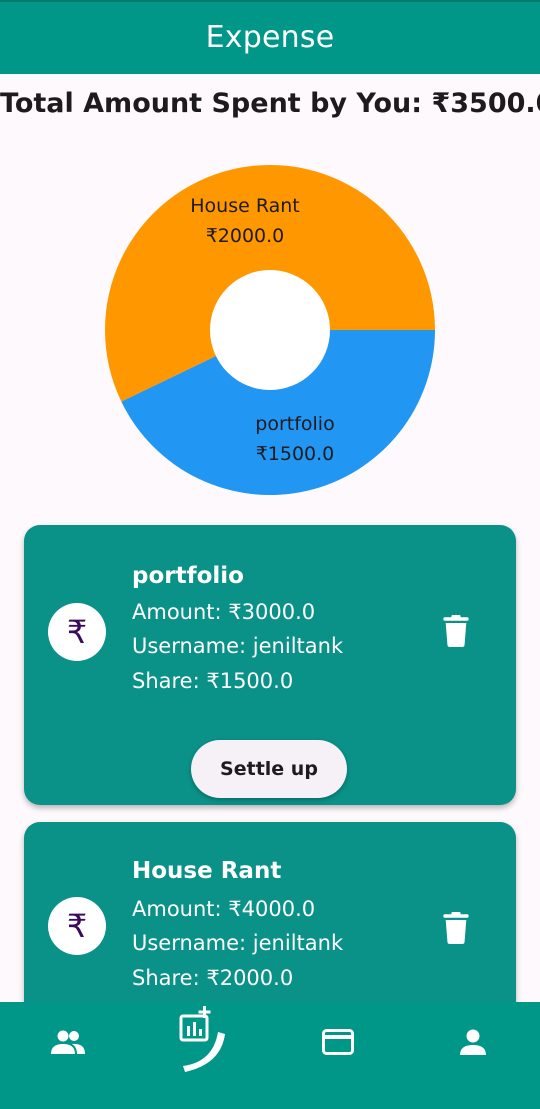  Describe the element at coordinates (188, 576) in the screenshot. I see `expense-title: portfolio` at that location.